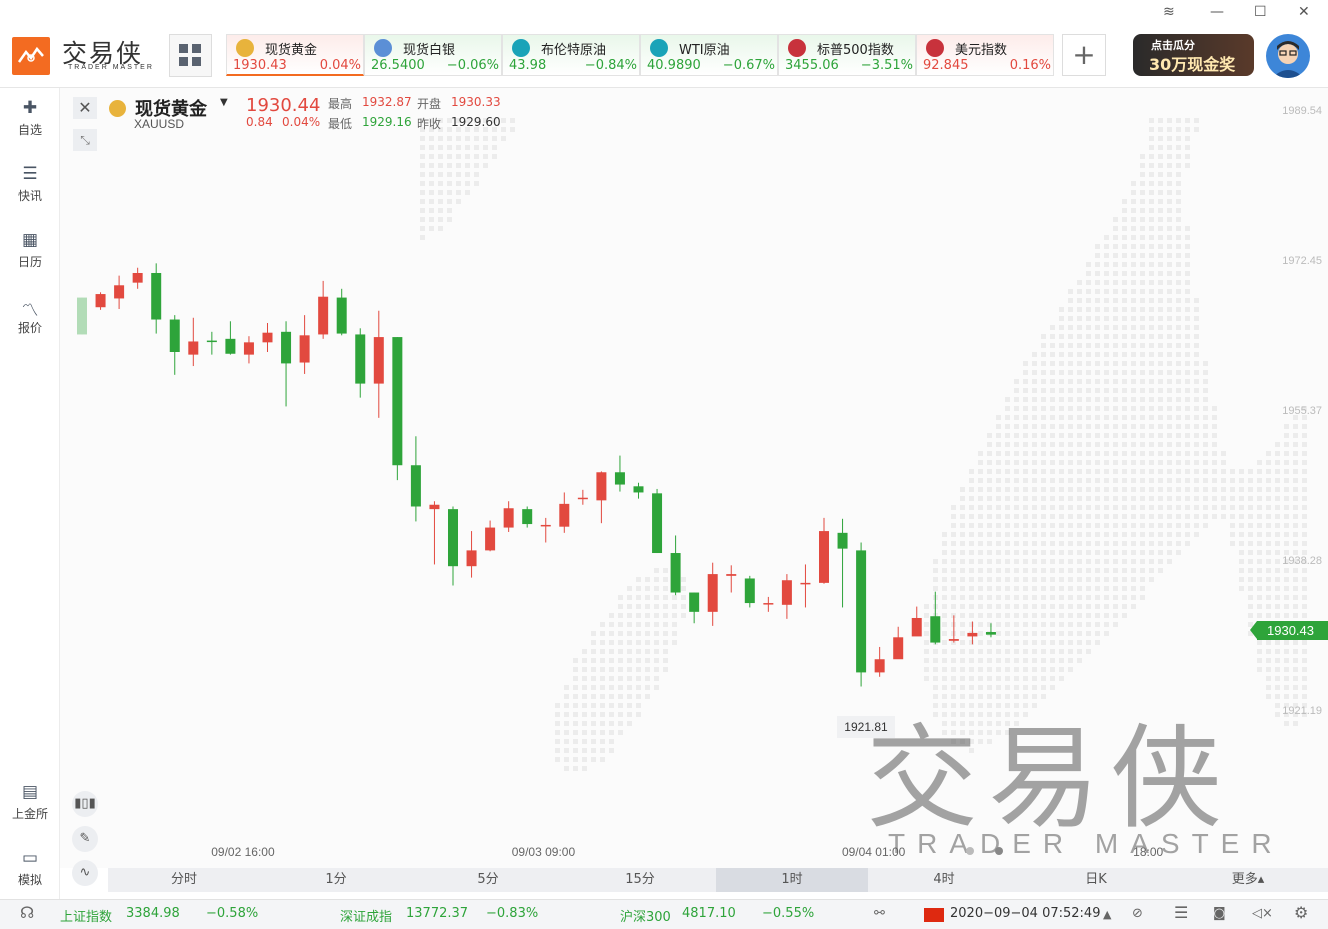  What do you see at coordinates (645, 915) in the screenshot?
I see `csi300-name: 沪深300` at bounding box center [645, 915].